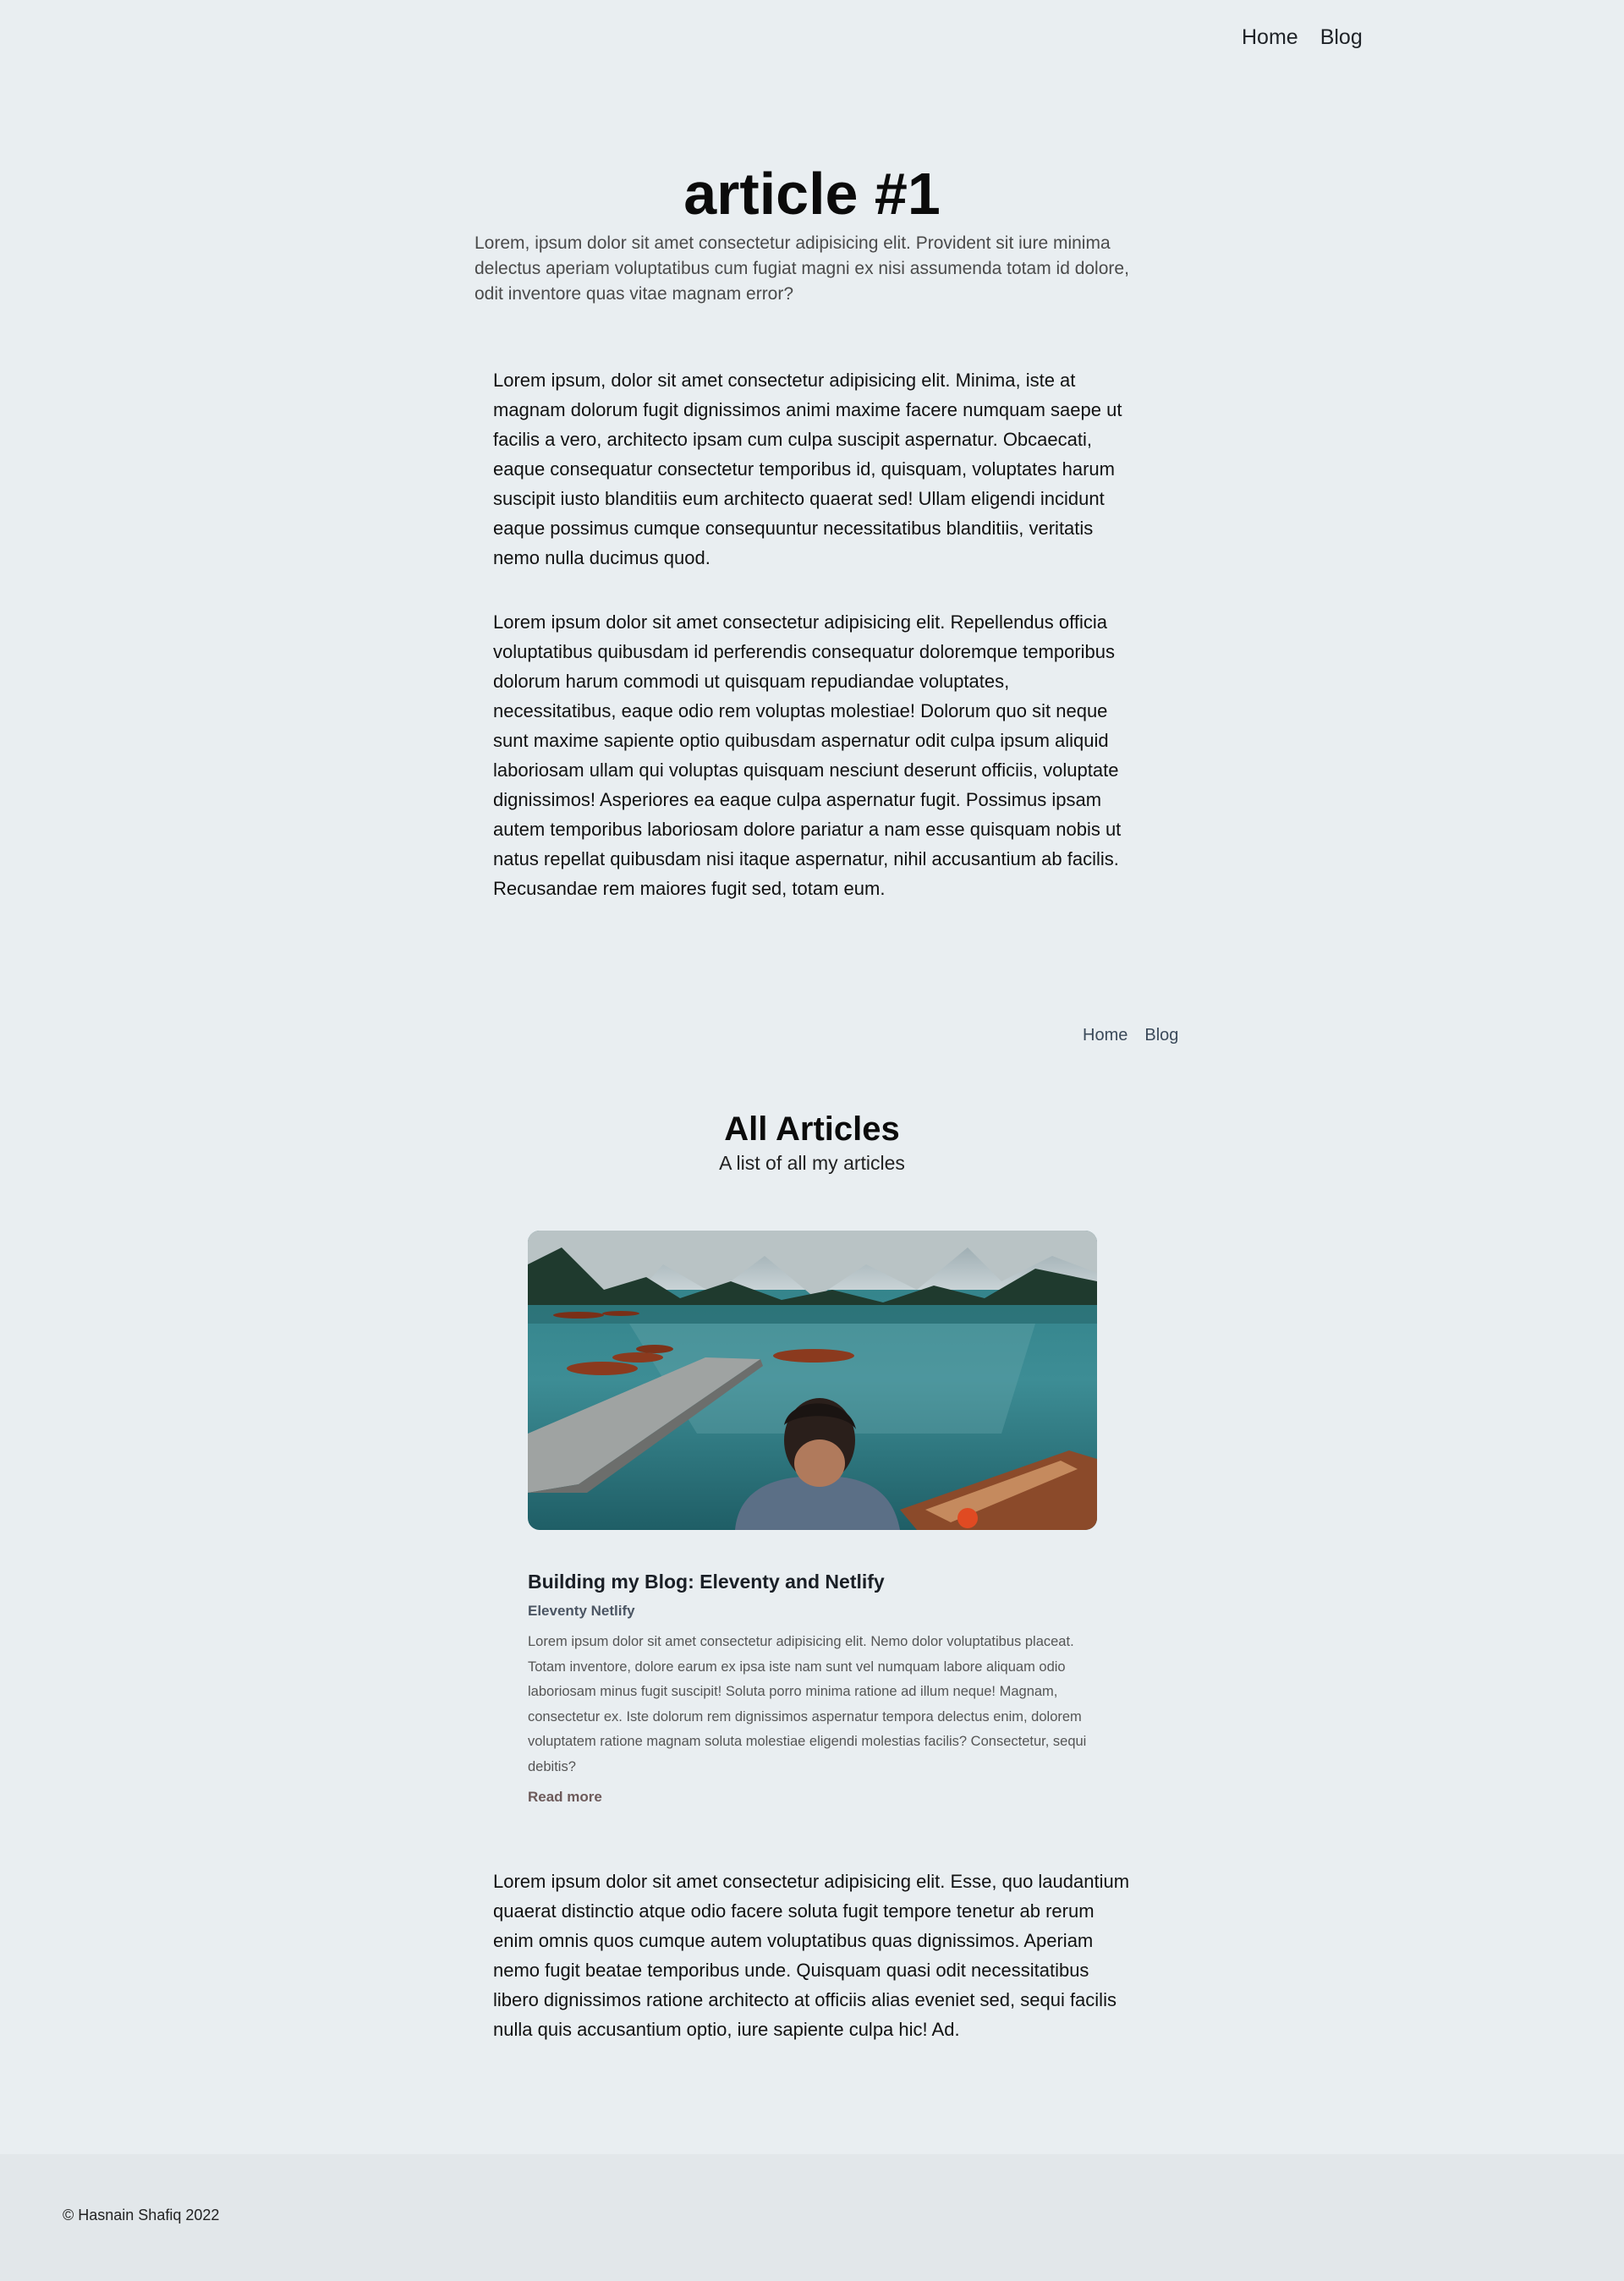 This screenshot has width=1624, height=2281. Describe the element at coordinates (812, 1163) in the screenshot. I see `all-articles-subtitle: A list of all my articles` at that location.